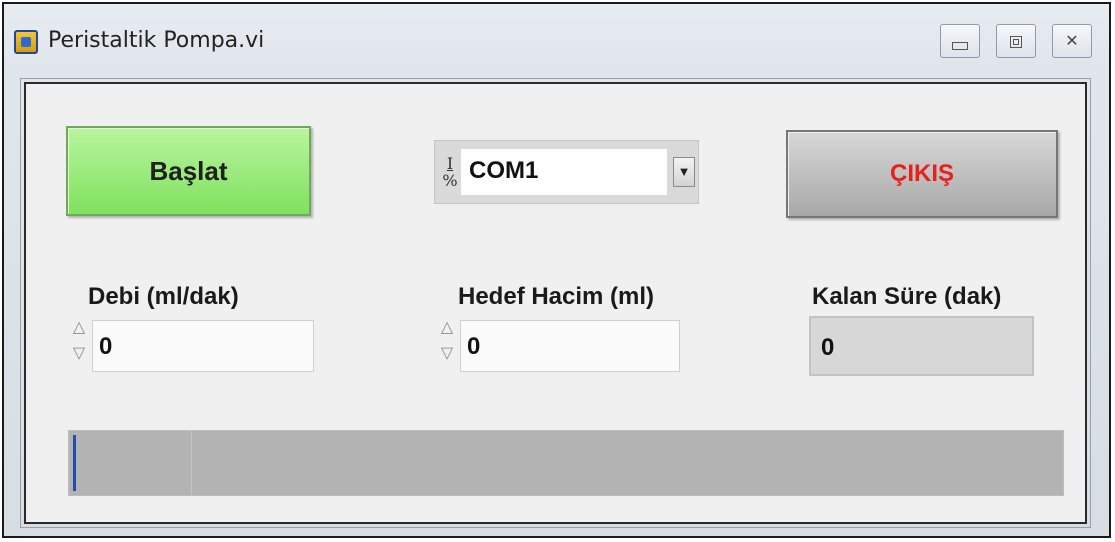 This screenshot has width=1115, height=542. Describe the element at coordinates (556, 296) in the screenshot. I see `target-volume-label: Hedef Hacim (ml)` at that location.